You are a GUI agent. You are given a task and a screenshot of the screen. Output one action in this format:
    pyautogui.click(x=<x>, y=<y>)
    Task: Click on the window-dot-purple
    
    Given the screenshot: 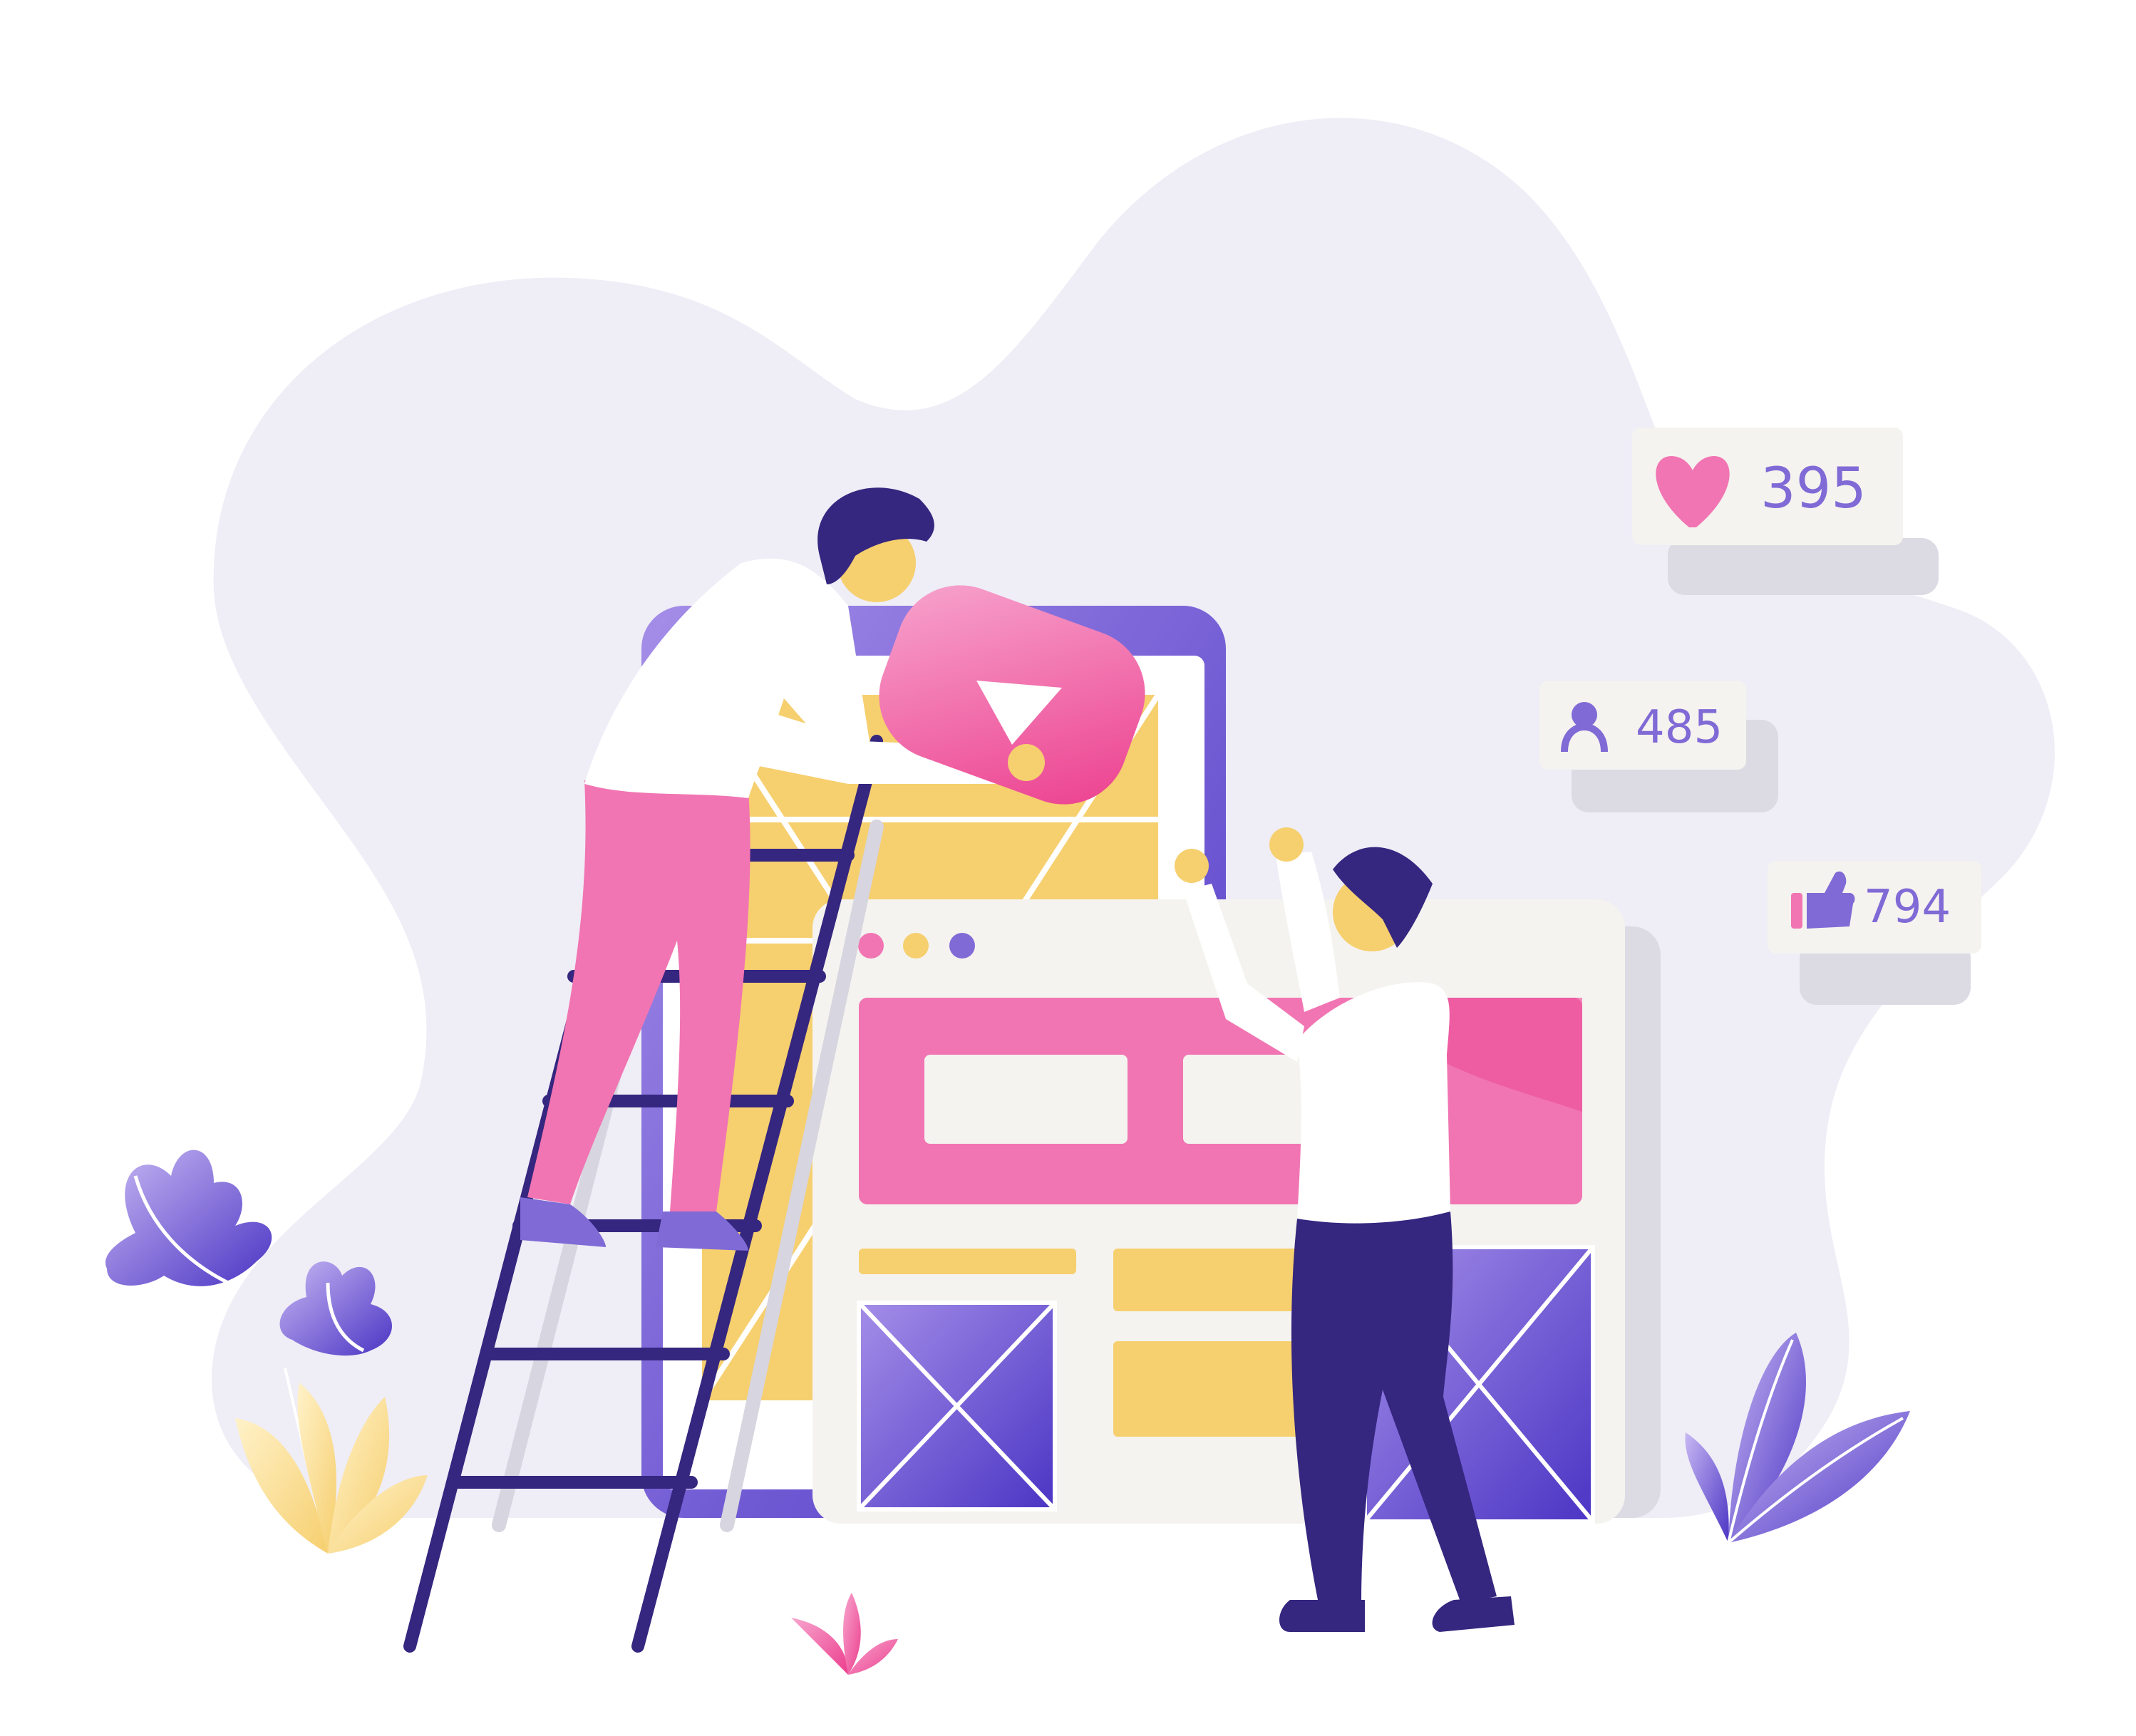 What is the action you would take?
    pyautogui.click(x=962, y=946)
    